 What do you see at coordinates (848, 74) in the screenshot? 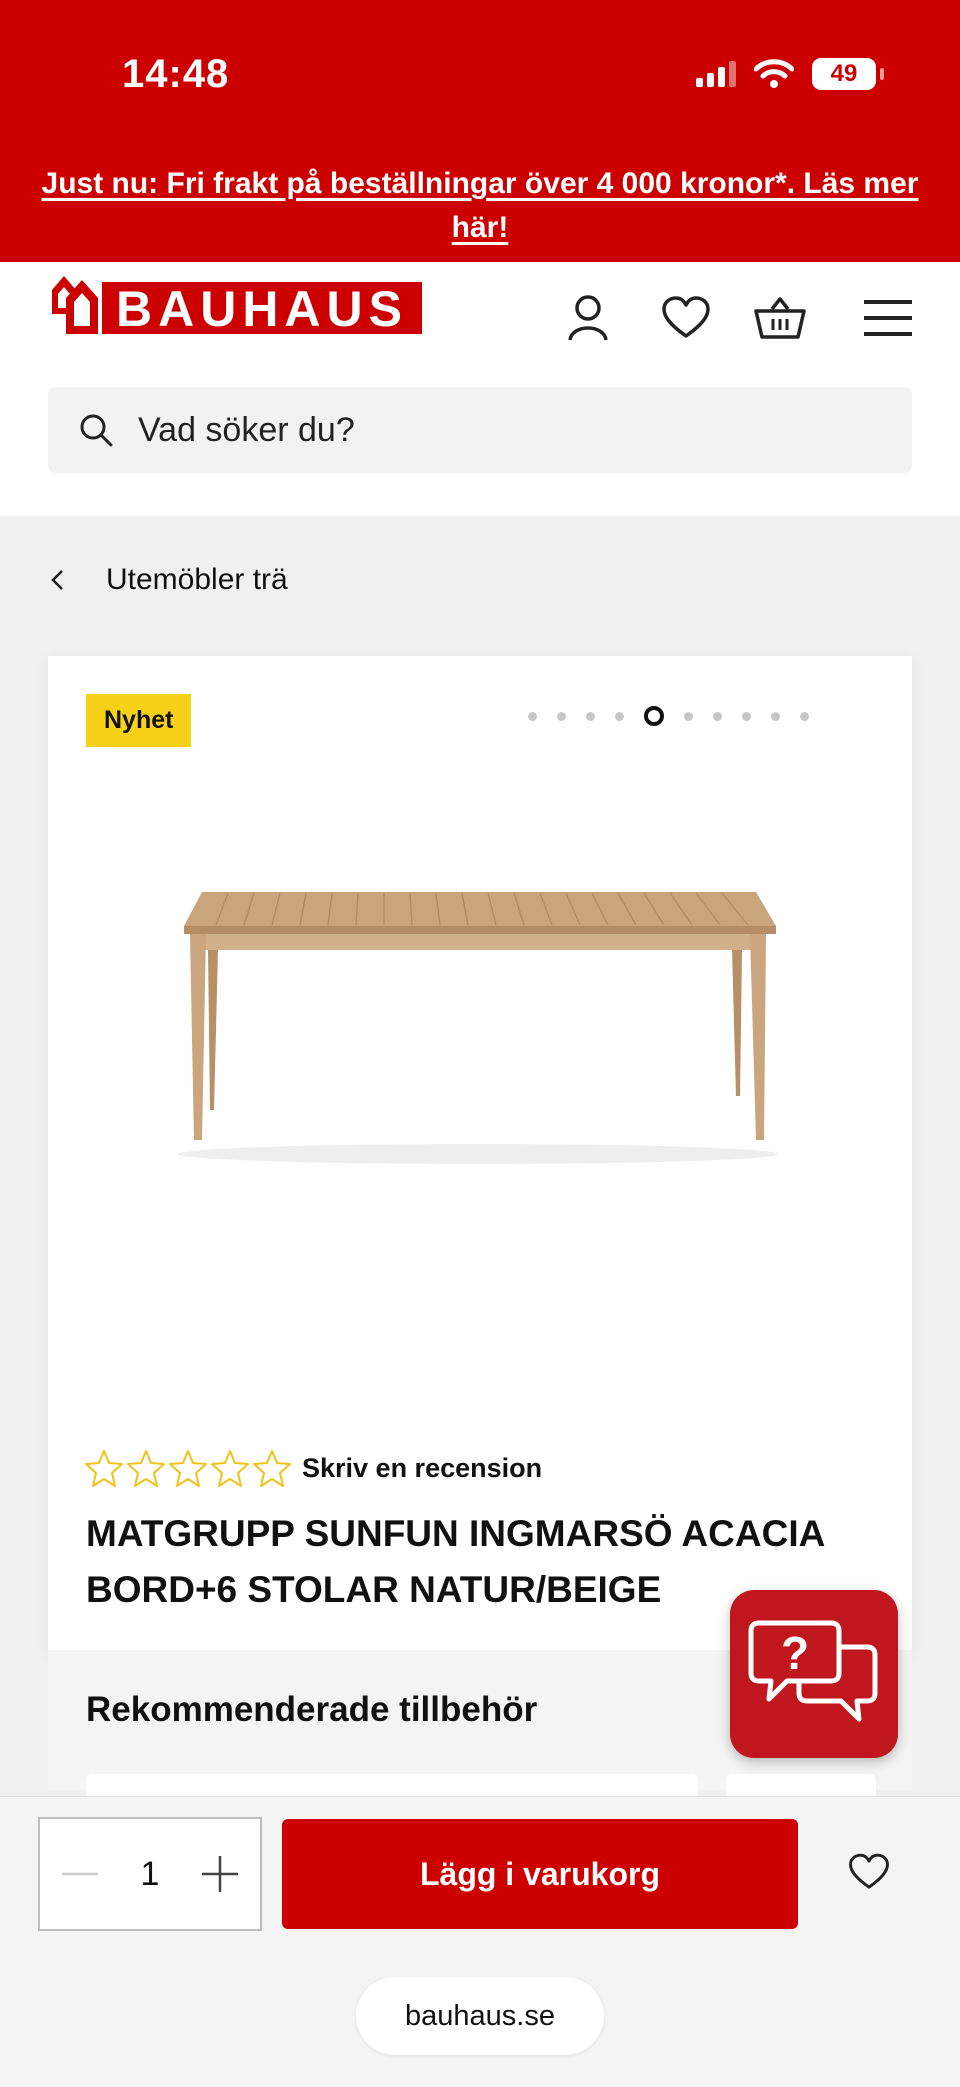
I see `battery-indicator: 49` at bounding box center [848, 74].